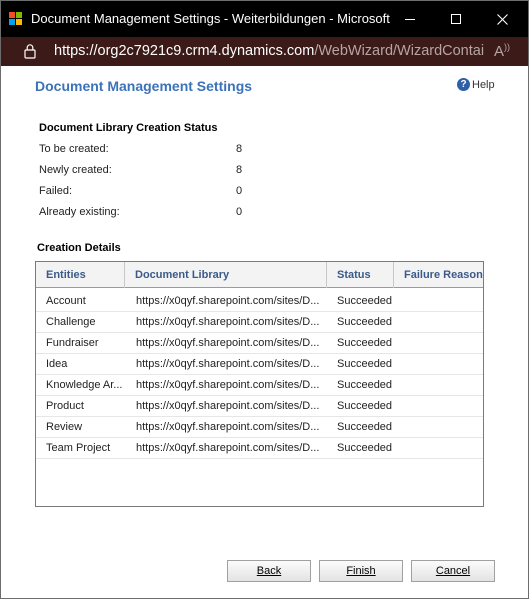 Image resolution: width=529 pixels, height=599 pixels. What do you see at coordinates (72, 343) in the screenshot?
I see `cell-entity: Fundraiser` at bounding box center [72, 343].